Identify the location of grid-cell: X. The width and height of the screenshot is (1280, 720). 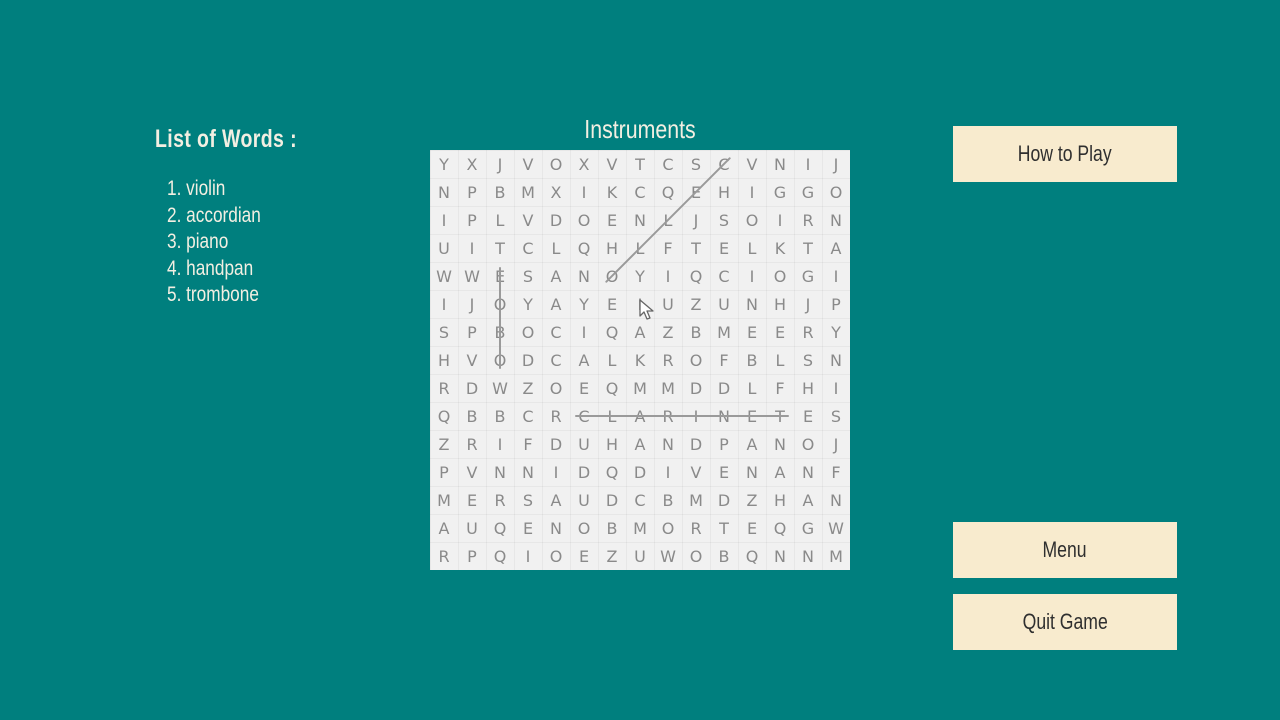
(584, 164).